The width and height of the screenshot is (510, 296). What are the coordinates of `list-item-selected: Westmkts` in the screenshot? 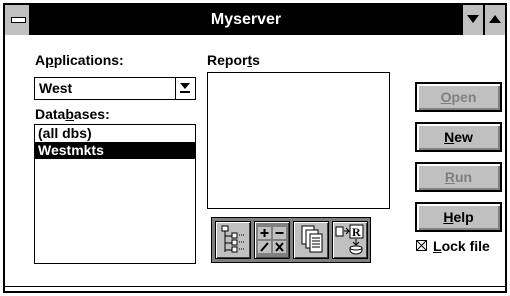 It's located at (115, 150).